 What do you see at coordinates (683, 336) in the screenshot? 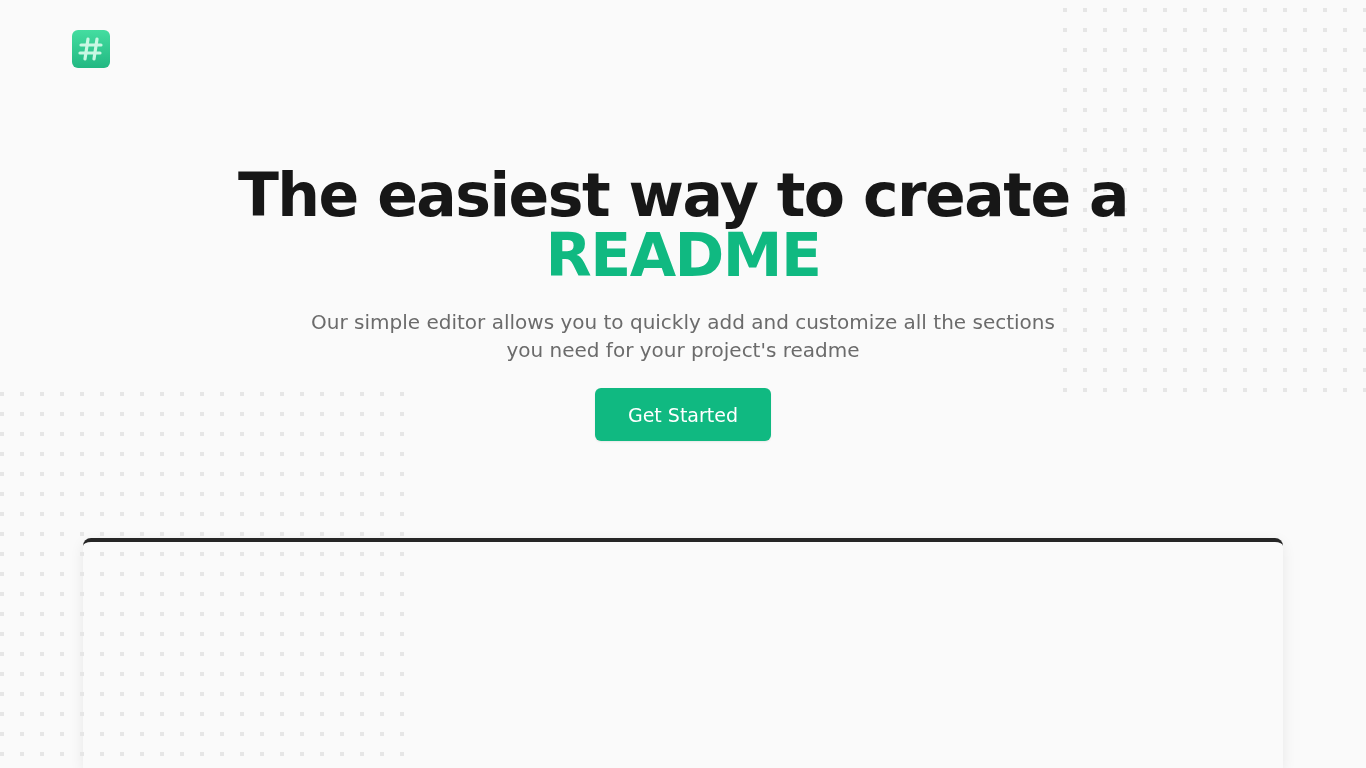
I see `hero-subtitle: Our simple editor allows you to quickly add and customize all the sections you need for your project's readme` at bounding box center [683, 336].